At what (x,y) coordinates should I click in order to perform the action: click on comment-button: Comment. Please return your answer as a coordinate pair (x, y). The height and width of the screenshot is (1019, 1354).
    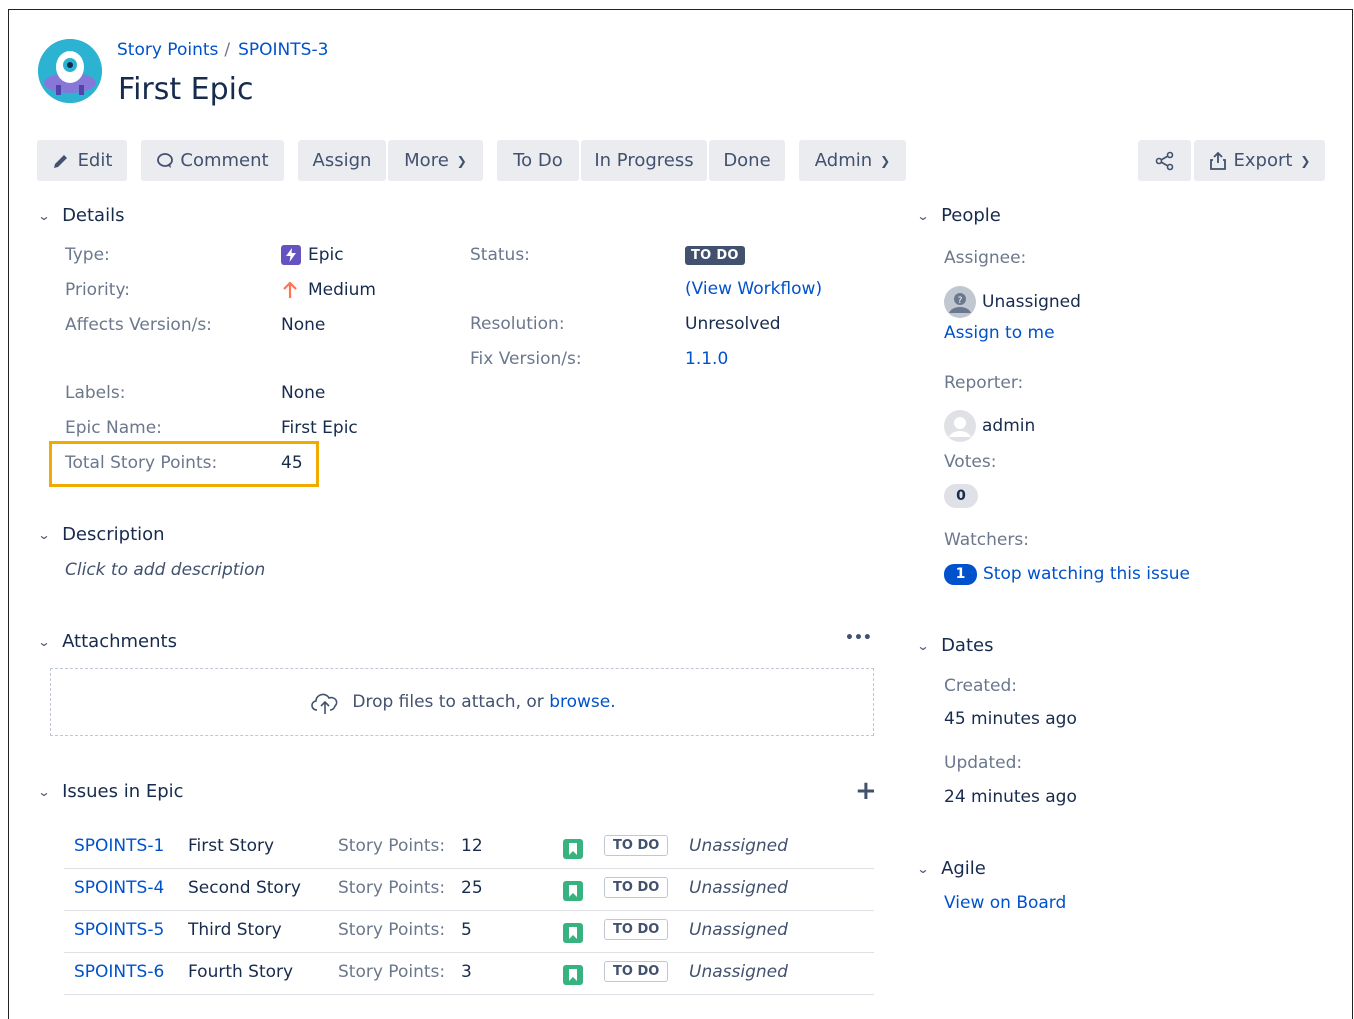
    Looking at the image, I should click on (212, 160).